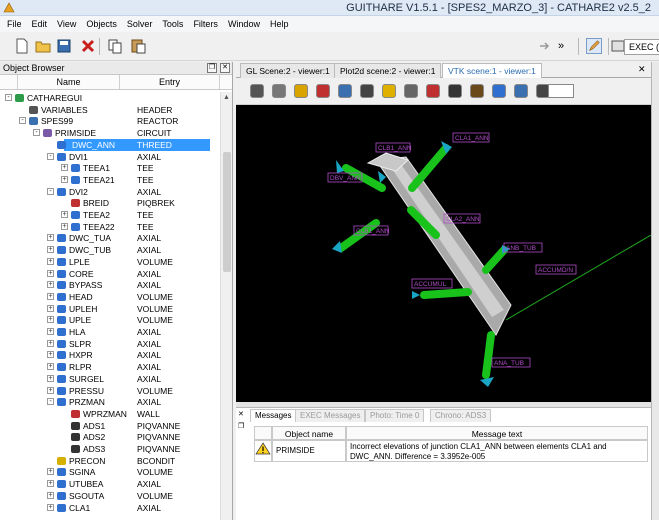 This screenshot has width=659, height=520. I want to click on column-entry-header: Entry, so click(170, 82).